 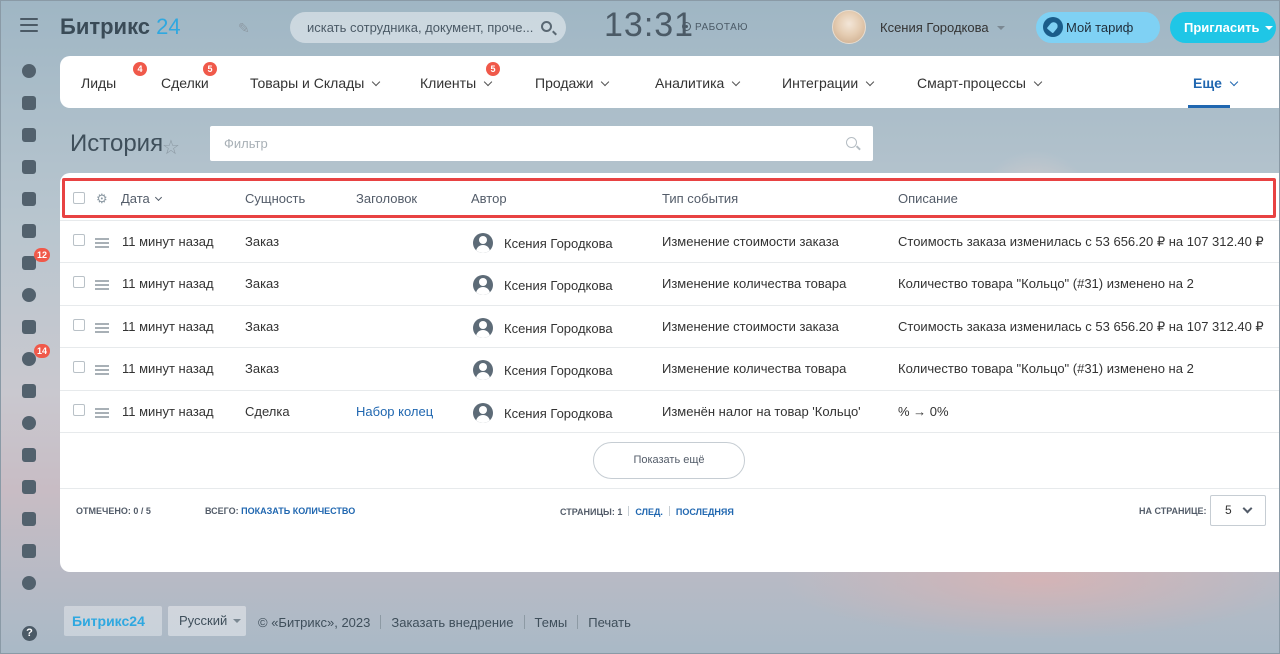 I want to click on checklist-icon, so click(x=30, y=328).